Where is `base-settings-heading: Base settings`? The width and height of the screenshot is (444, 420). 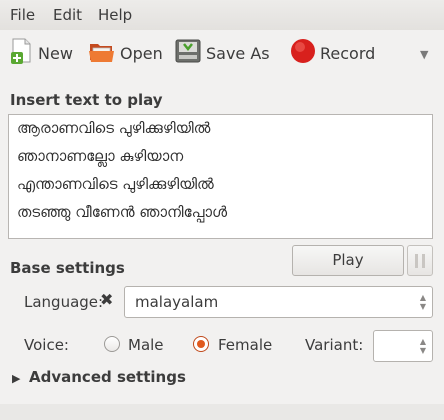 base-settings-heading: Base settings is located at coordinates (67, 268).